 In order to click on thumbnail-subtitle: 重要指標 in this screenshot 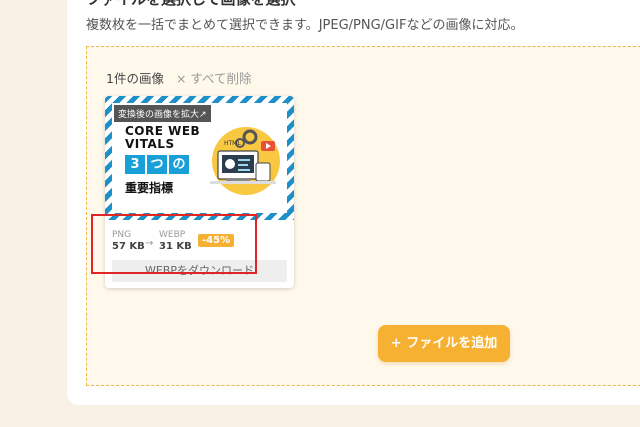, I will do `click(149, 188)`.